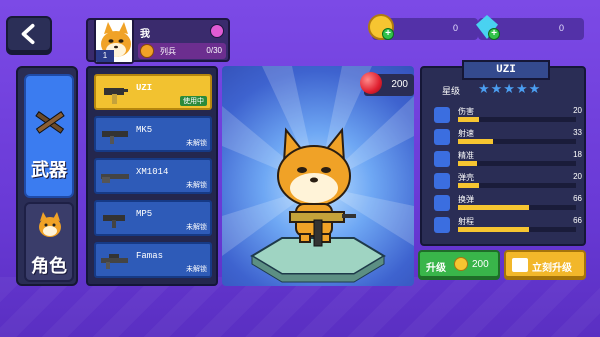  I want to click on stat-row-fire-rate: 射速 33, so click(507, 138).